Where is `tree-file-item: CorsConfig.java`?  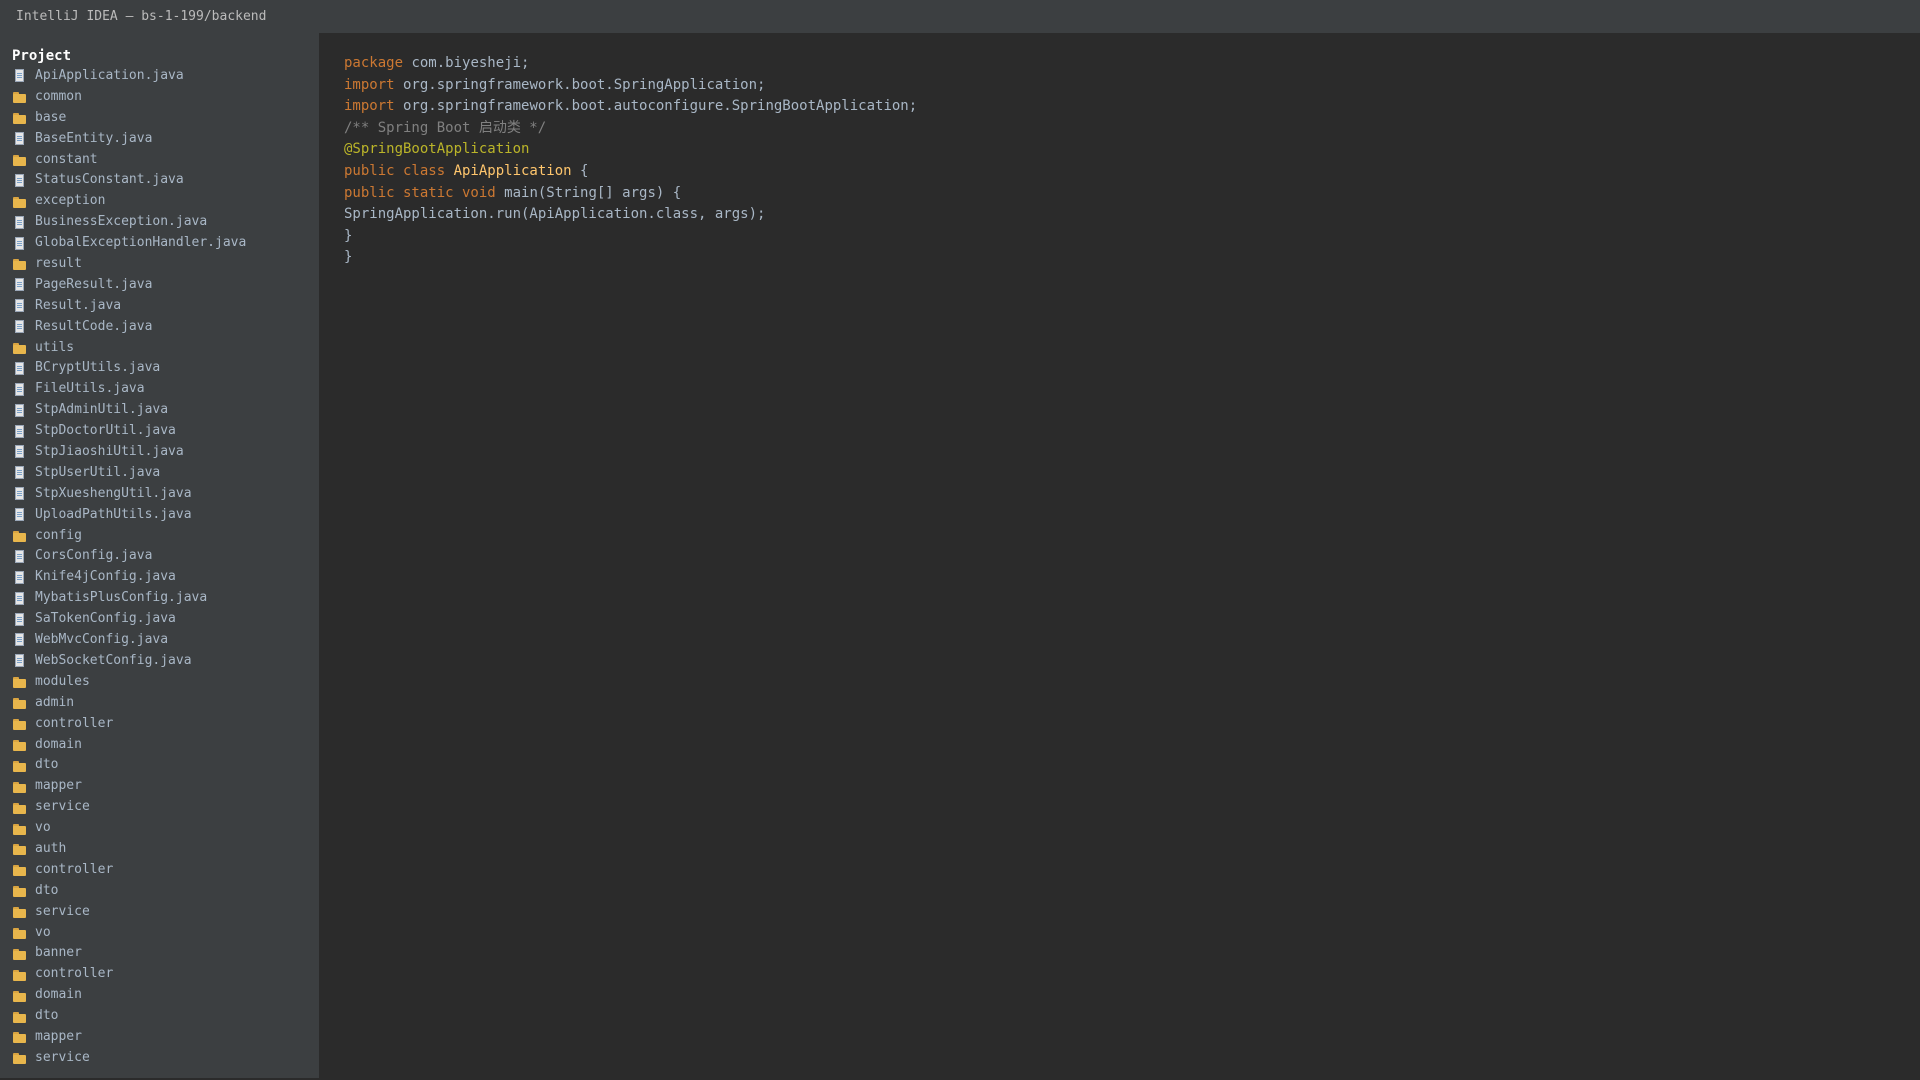
tree-file-item: CorsConfig.java is located at coordinates (159, 556).